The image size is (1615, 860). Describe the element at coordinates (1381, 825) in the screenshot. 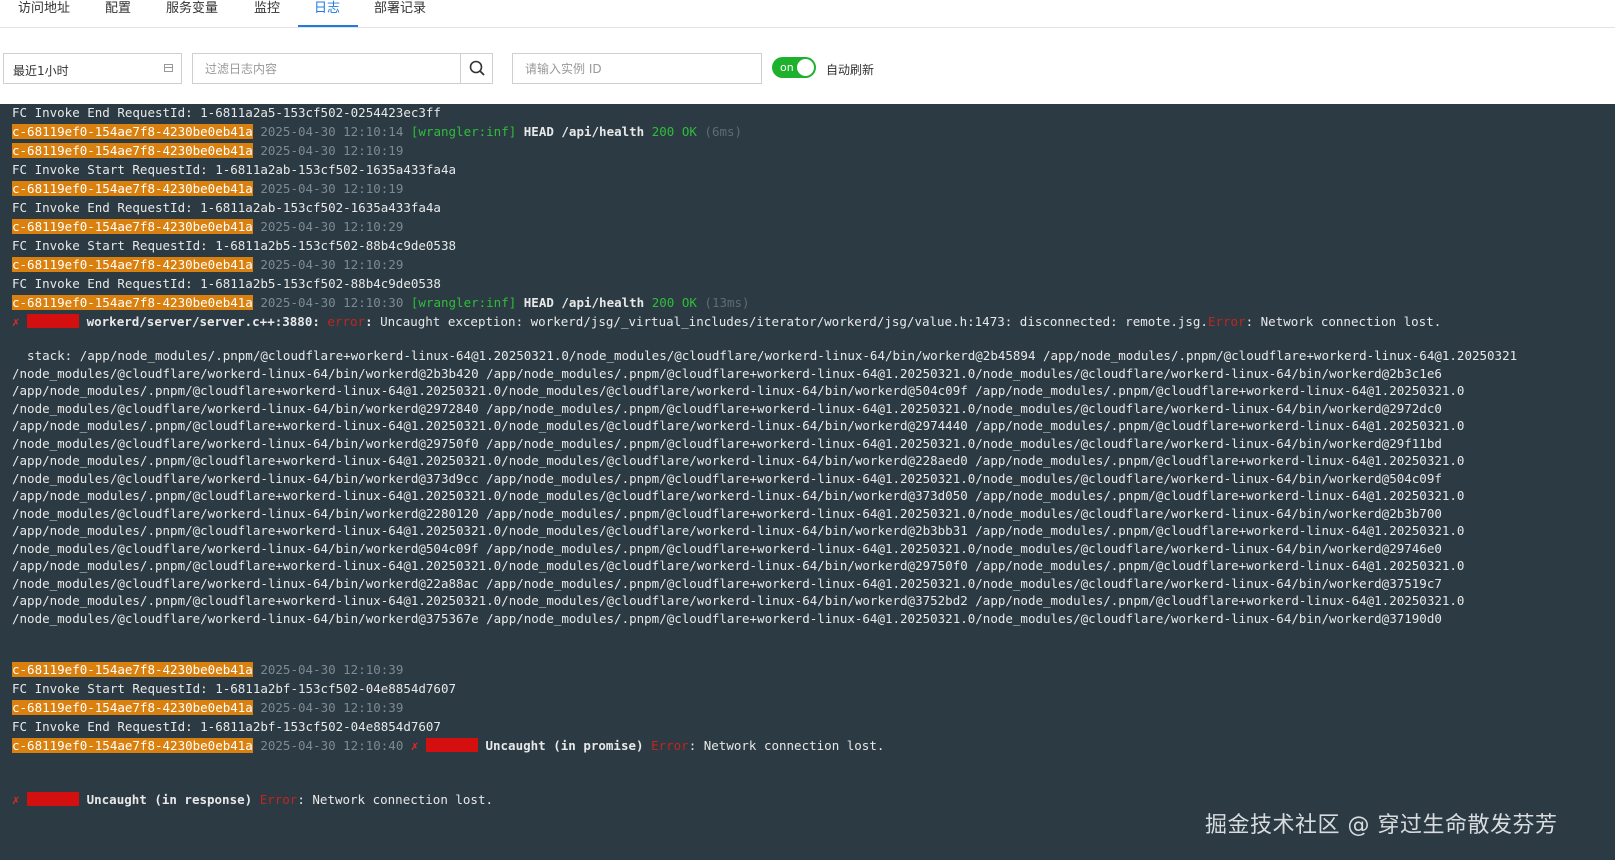

I see `watermark: 掘金技术社区 @ 穿过生命散发芬芳` at that location.